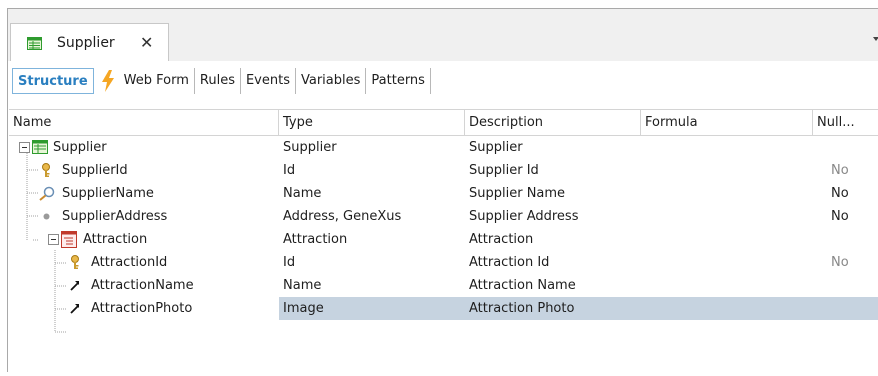 This screenshot has width=878, height=376. I want to click on row-name: Attraction, so click(115, 239).